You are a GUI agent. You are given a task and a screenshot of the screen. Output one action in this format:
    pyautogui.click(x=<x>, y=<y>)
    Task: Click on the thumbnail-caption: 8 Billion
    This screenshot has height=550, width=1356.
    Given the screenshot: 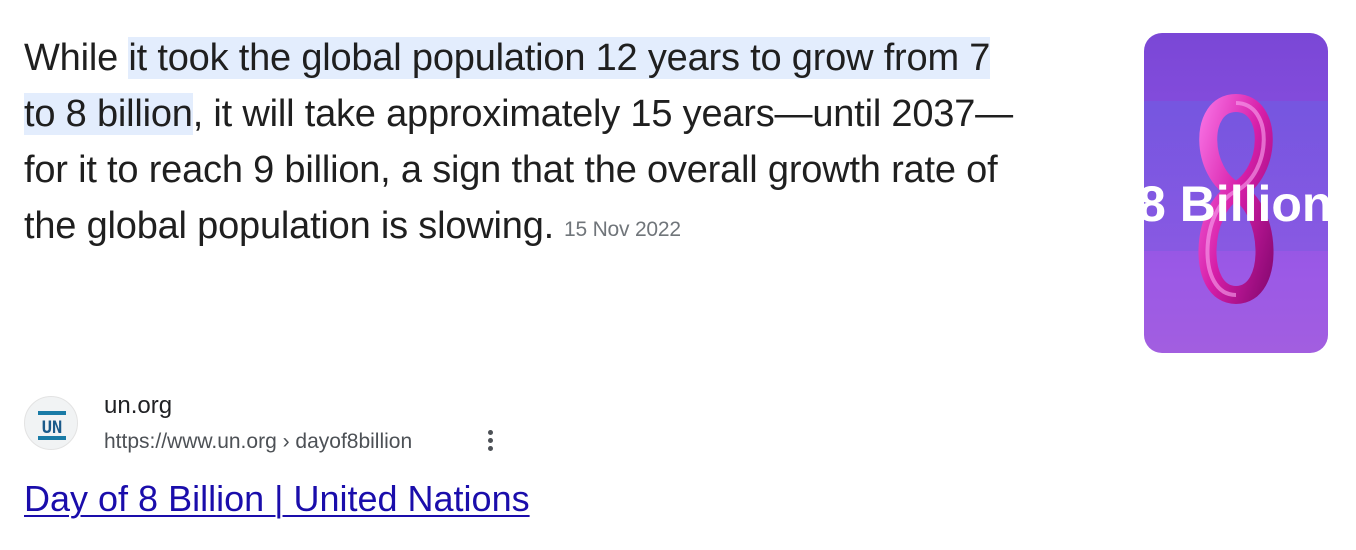 What is the action you would take?
    pyautogui.click(x=1236, y=204)
    